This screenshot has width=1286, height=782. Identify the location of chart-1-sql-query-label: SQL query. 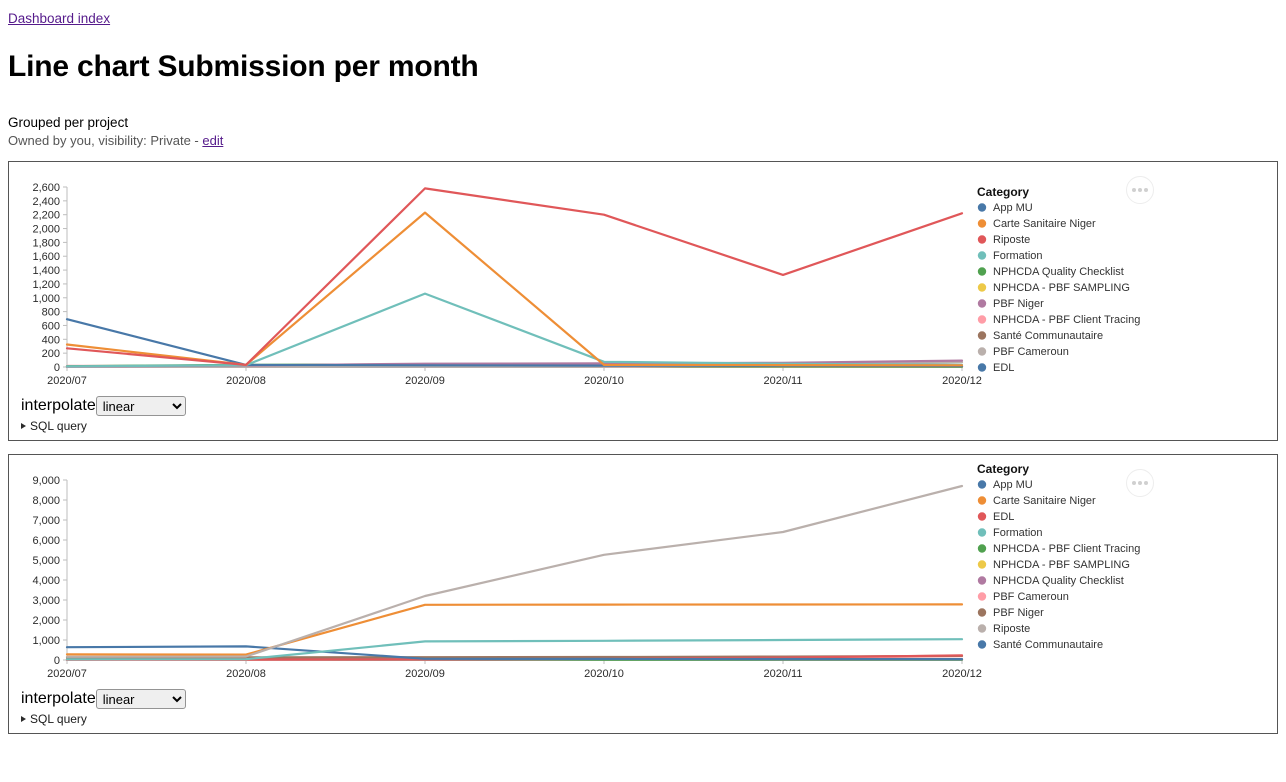
(58, 425).